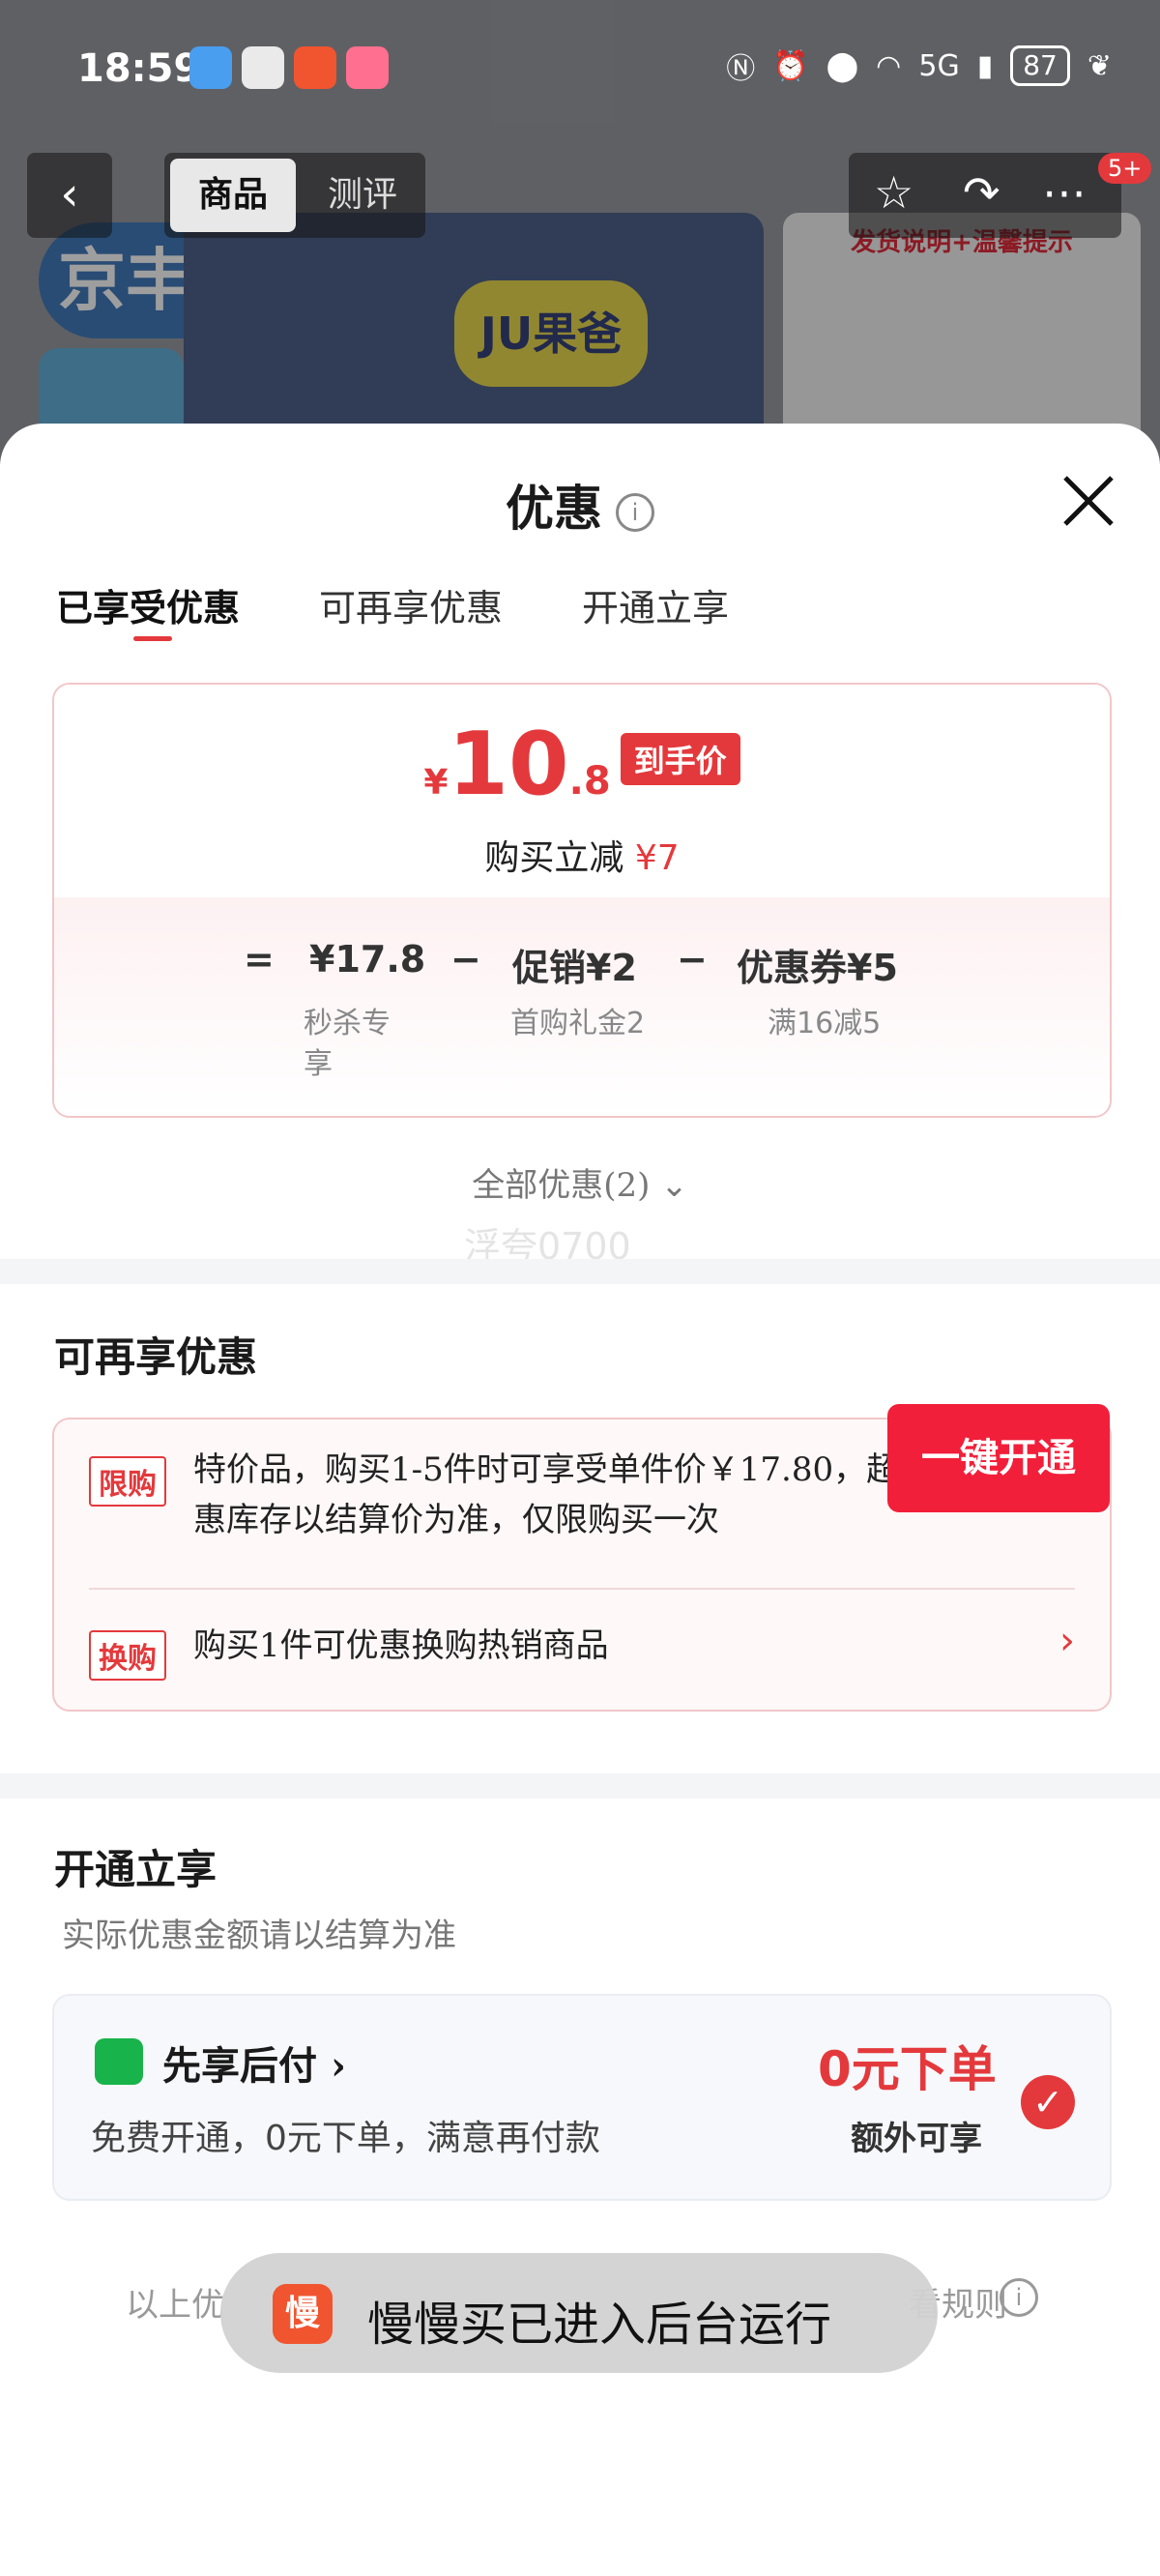 Image resolution: width=1160 pixels, height=2576 pixels. I want to click on page-tabs: 商品 测评, so click(295, 195).